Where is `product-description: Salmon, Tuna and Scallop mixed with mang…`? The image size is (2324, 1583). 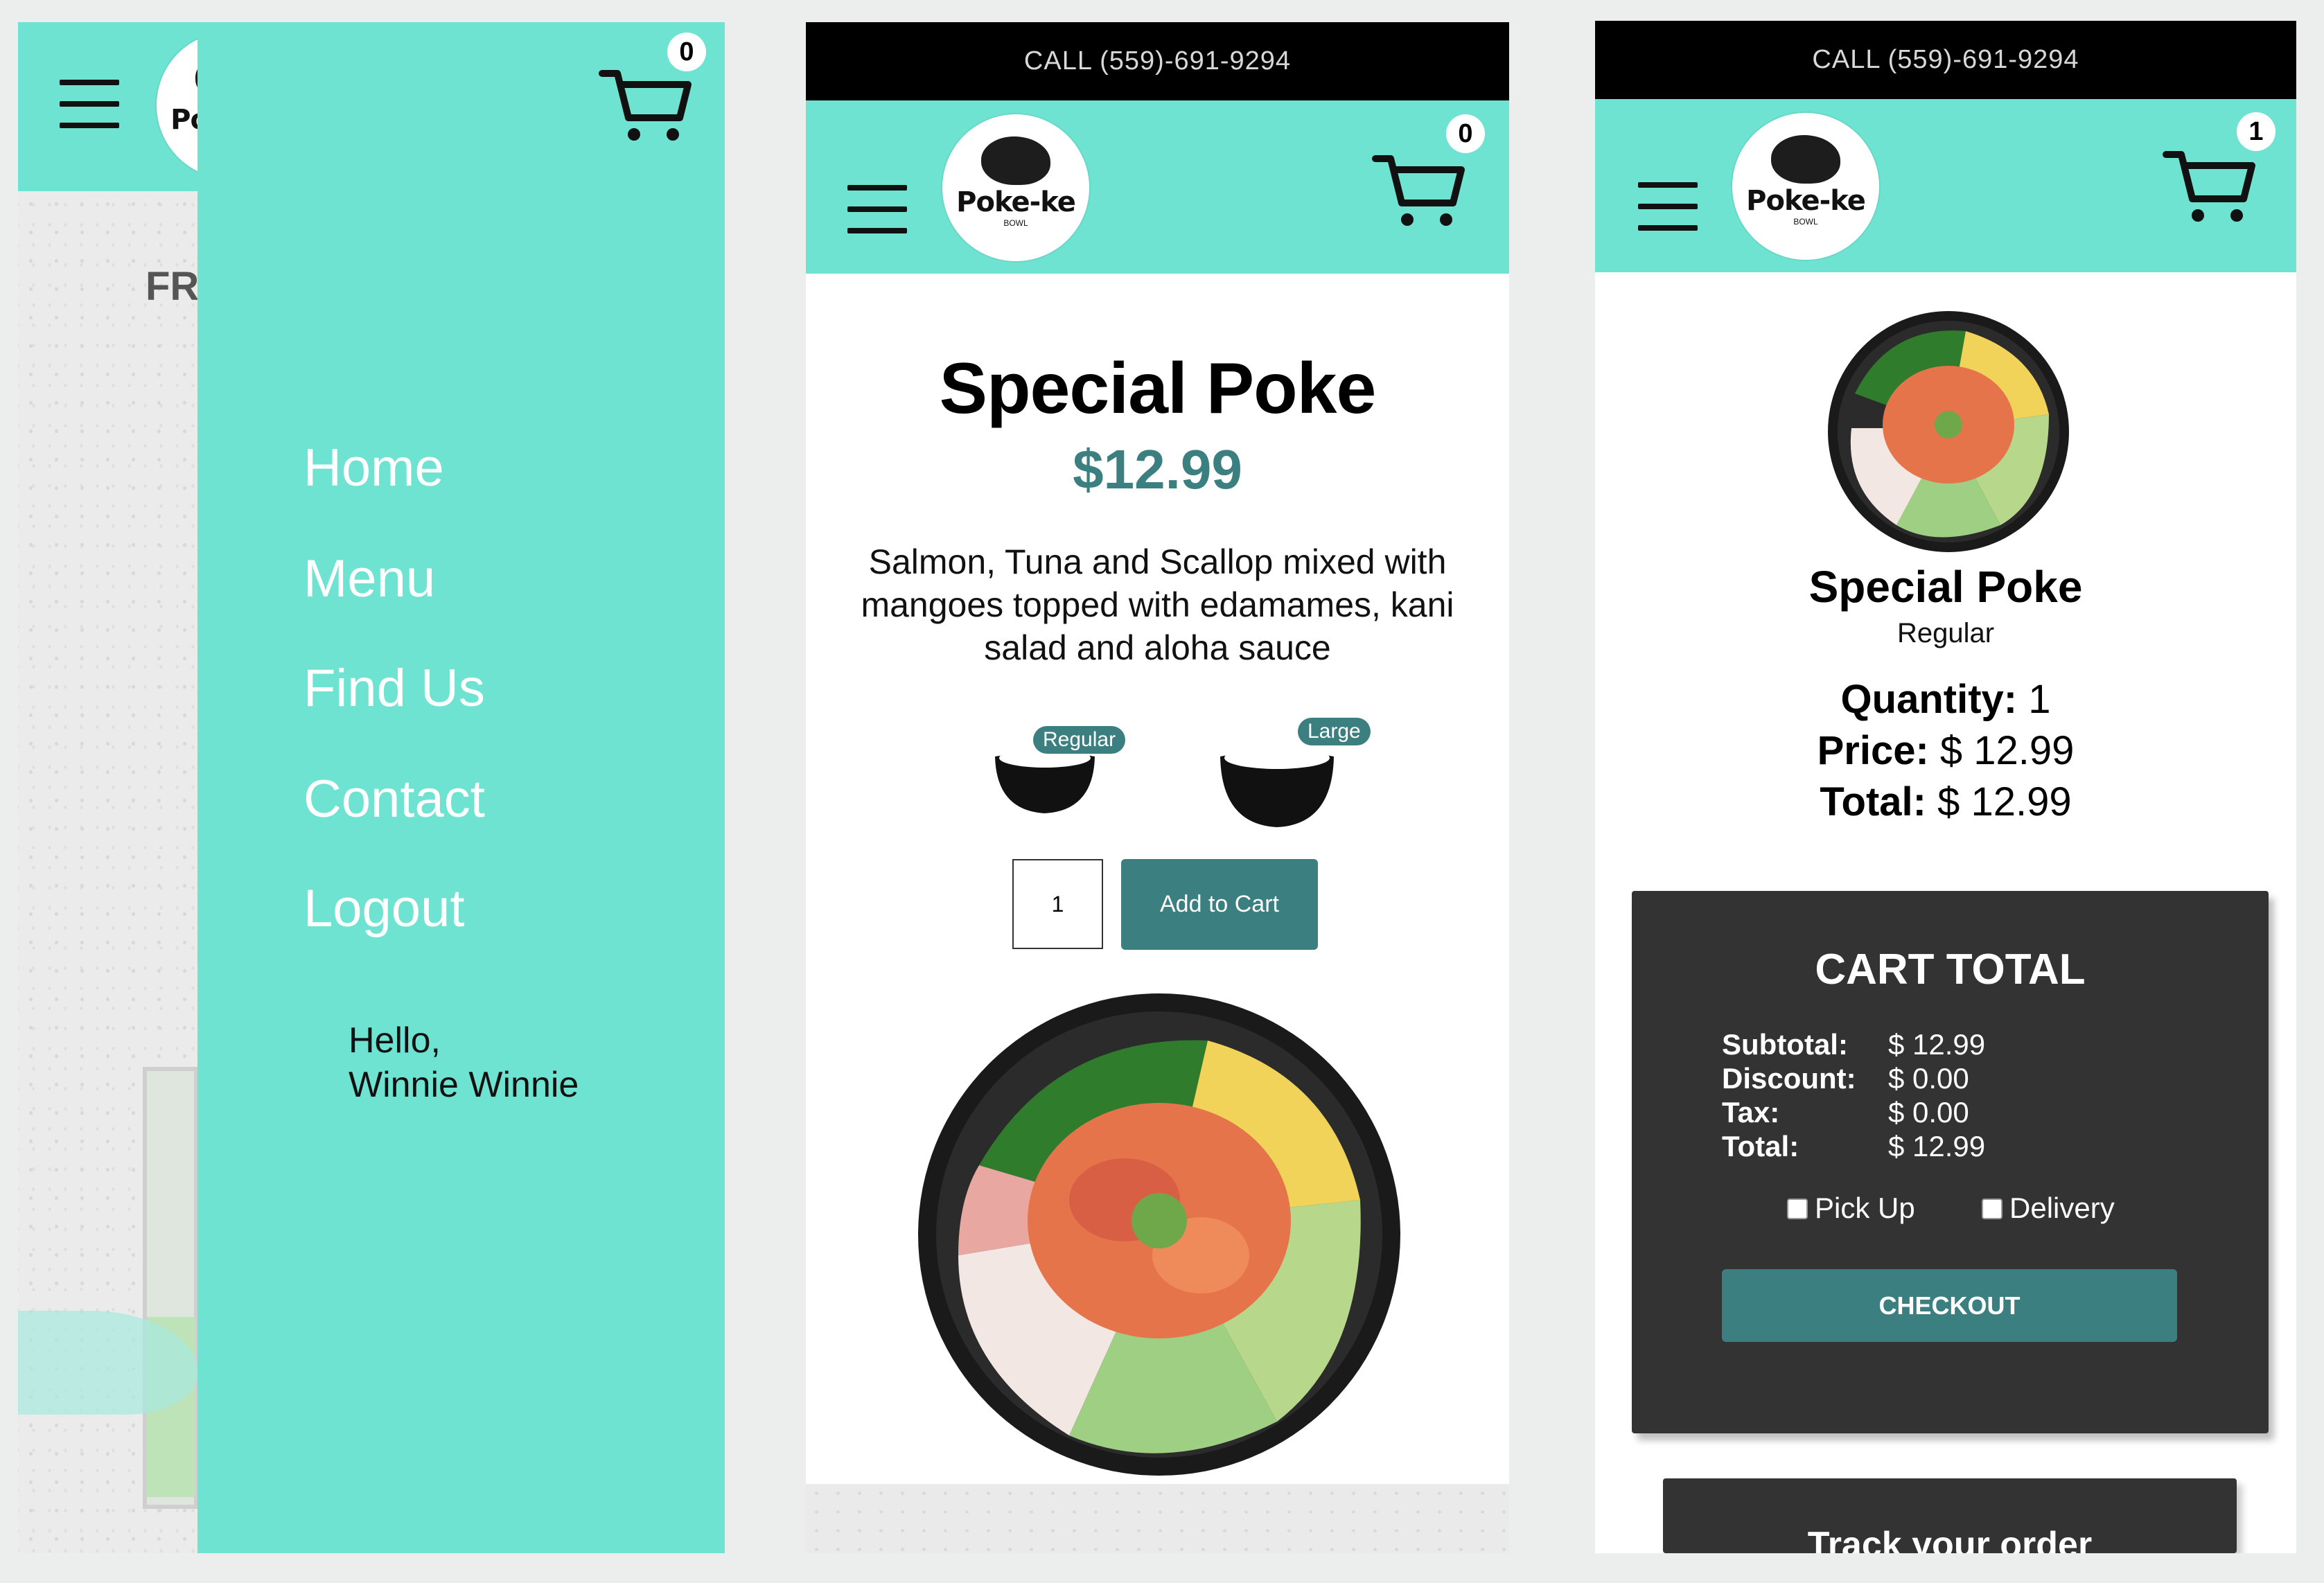
product-description: Salmon, Tuna and Scallop mixed with mang… is located at coordinates (1157, 604).